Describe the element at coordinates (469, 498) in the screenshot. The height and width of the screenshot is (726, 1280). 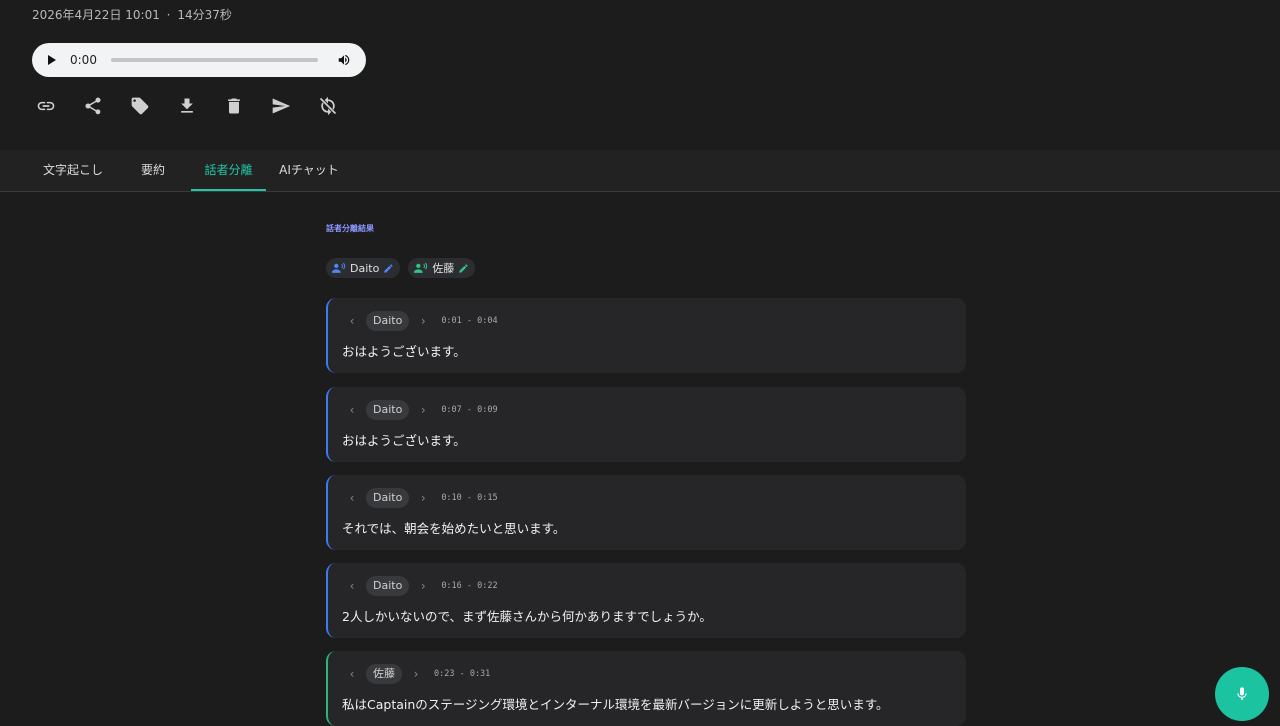
I see `segment-time: 0:10 - 0:15` at that location.